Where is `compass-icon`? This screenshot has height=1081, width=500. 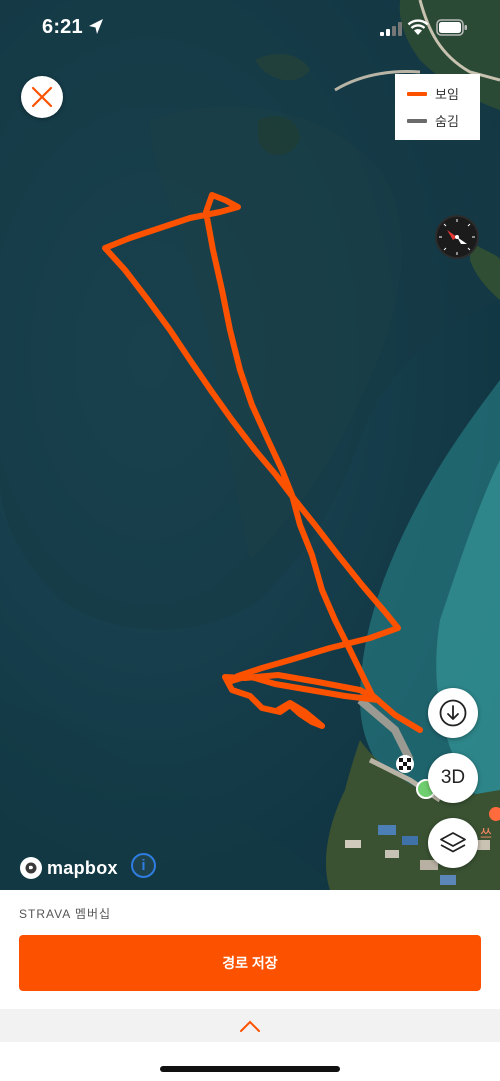 compass-icon is located at coordinates (457, 237).